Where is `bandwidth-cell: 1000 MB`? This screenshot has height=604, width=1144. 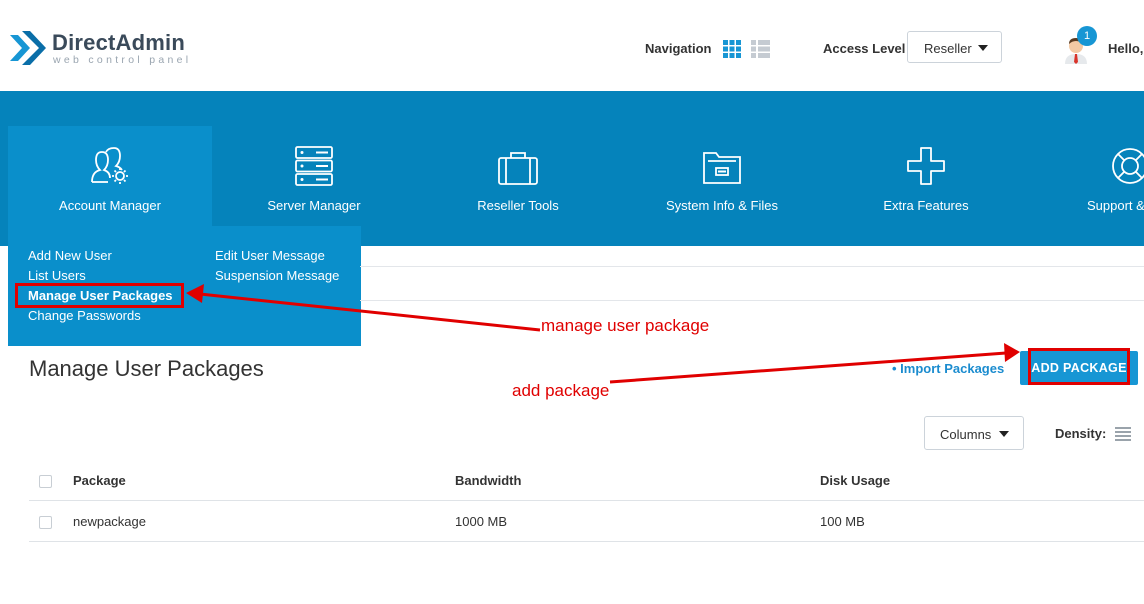 bandwidth-cell: 1000 MB is located at coordinates (481, 521).